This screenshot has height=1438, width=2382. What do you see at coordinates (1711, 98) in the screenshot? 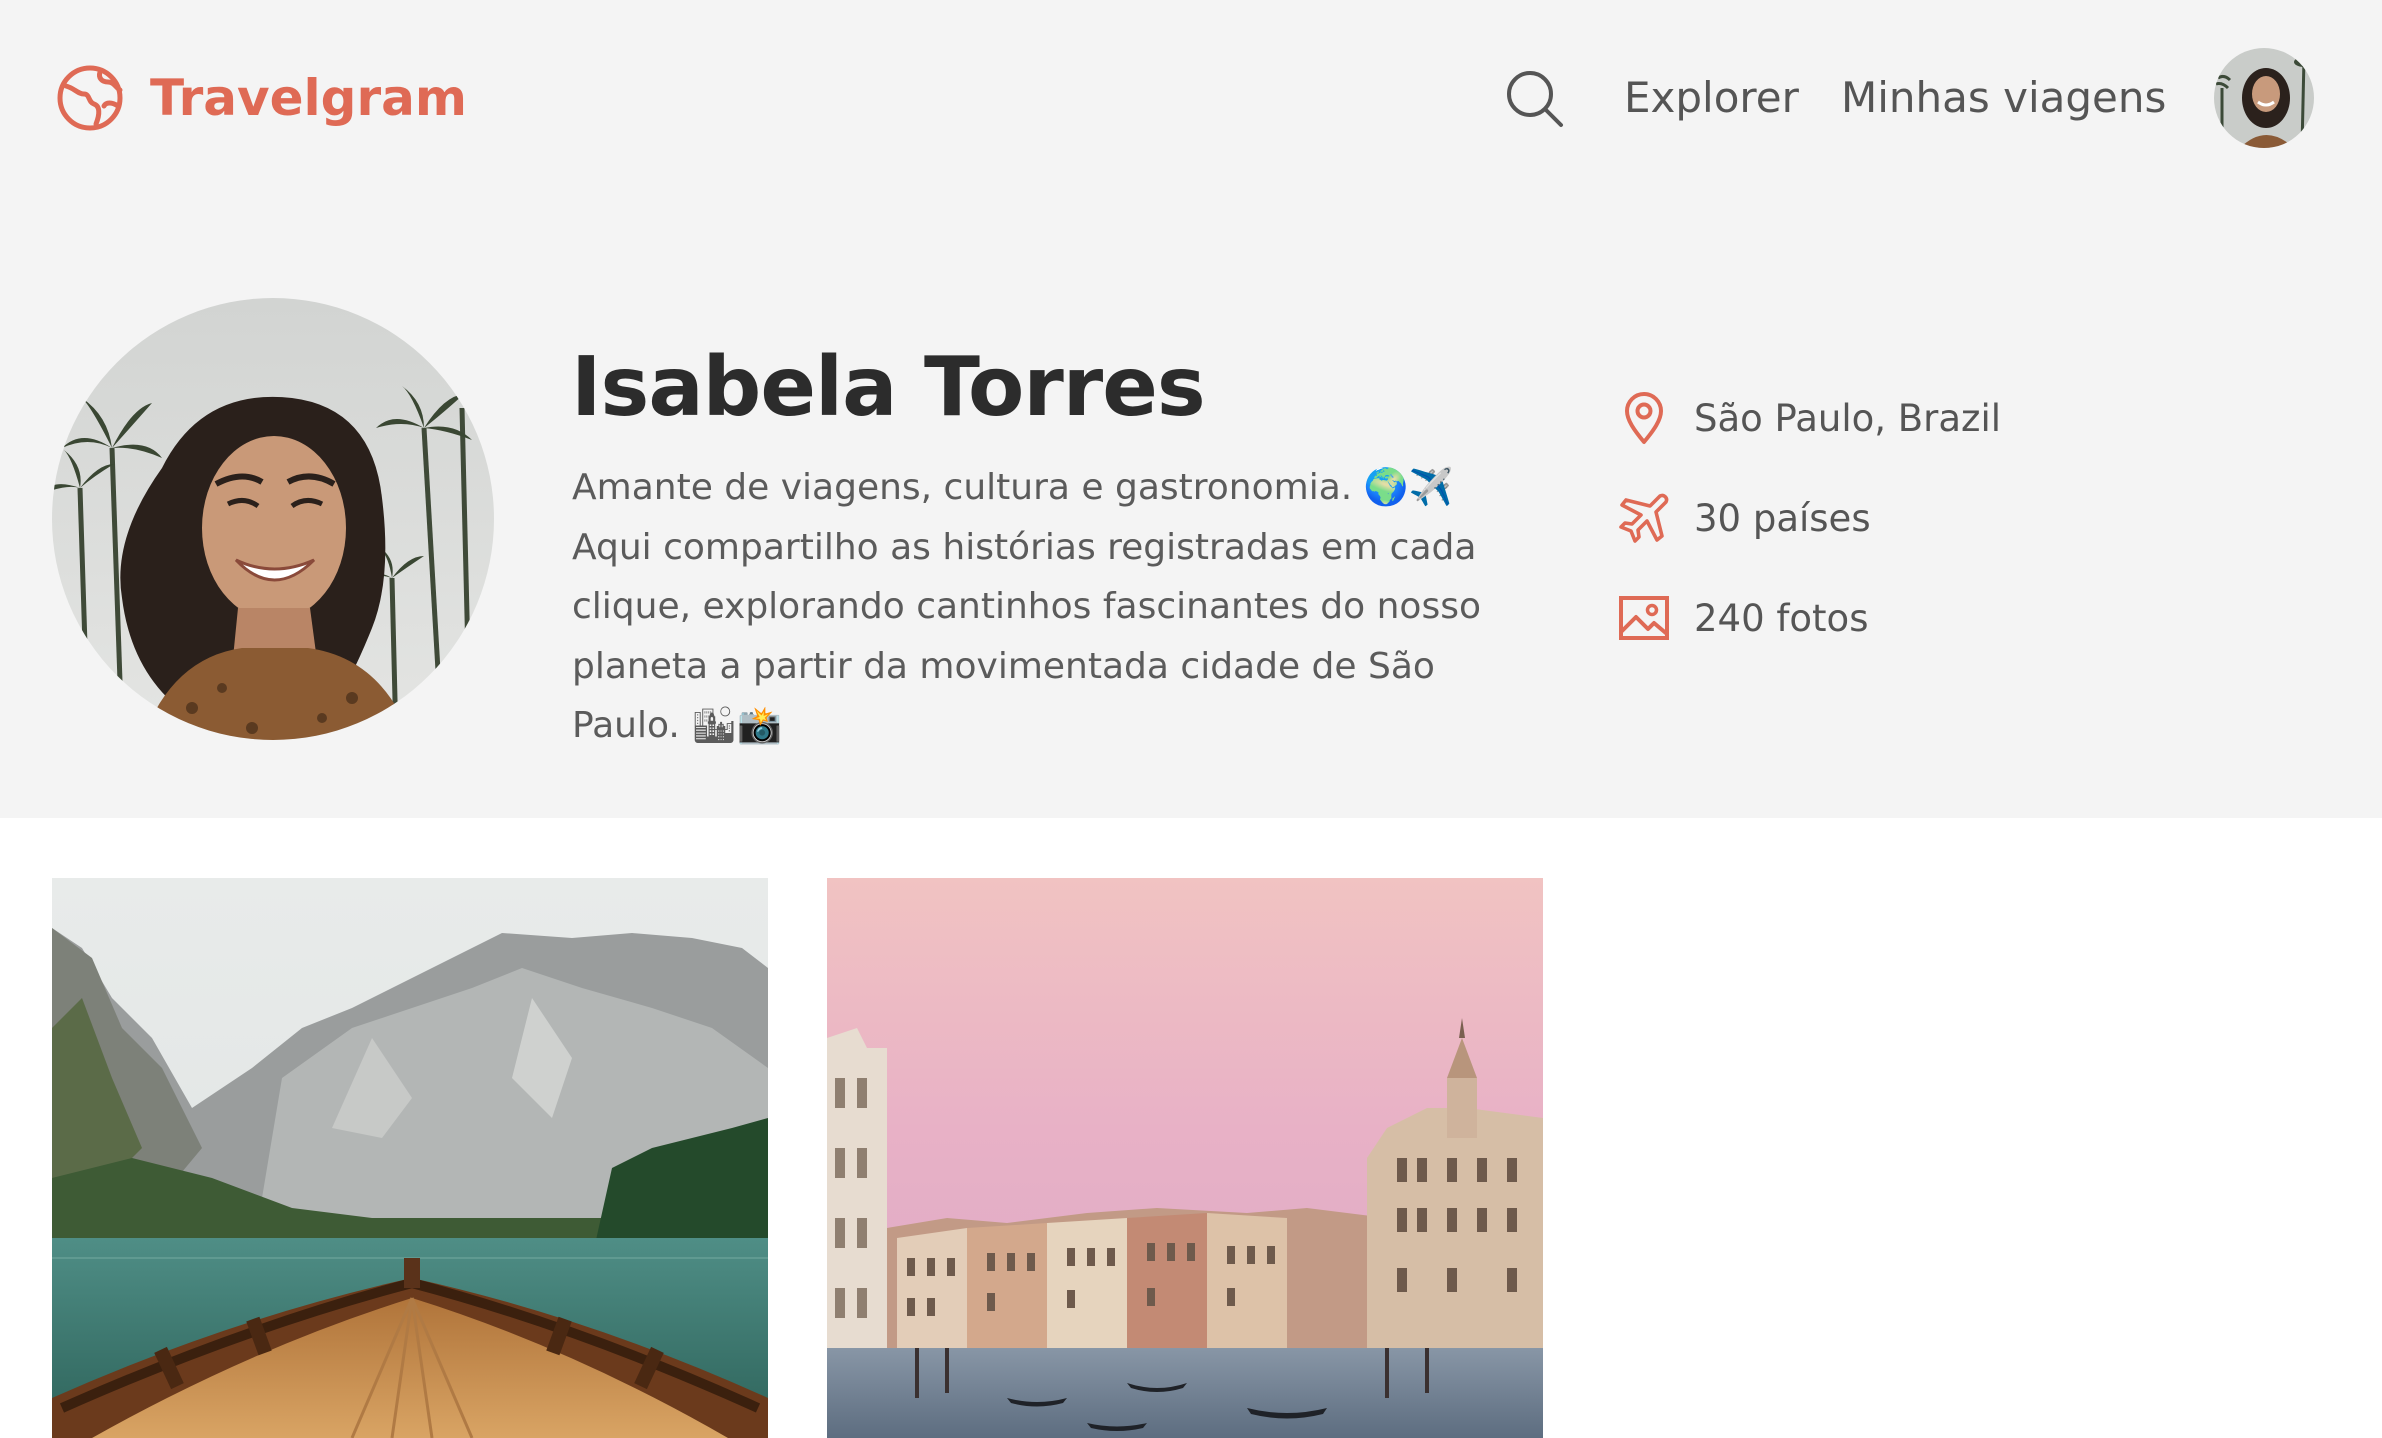
I see `nav-link-explorer: Explorer` at bounding box center [1711, 98].